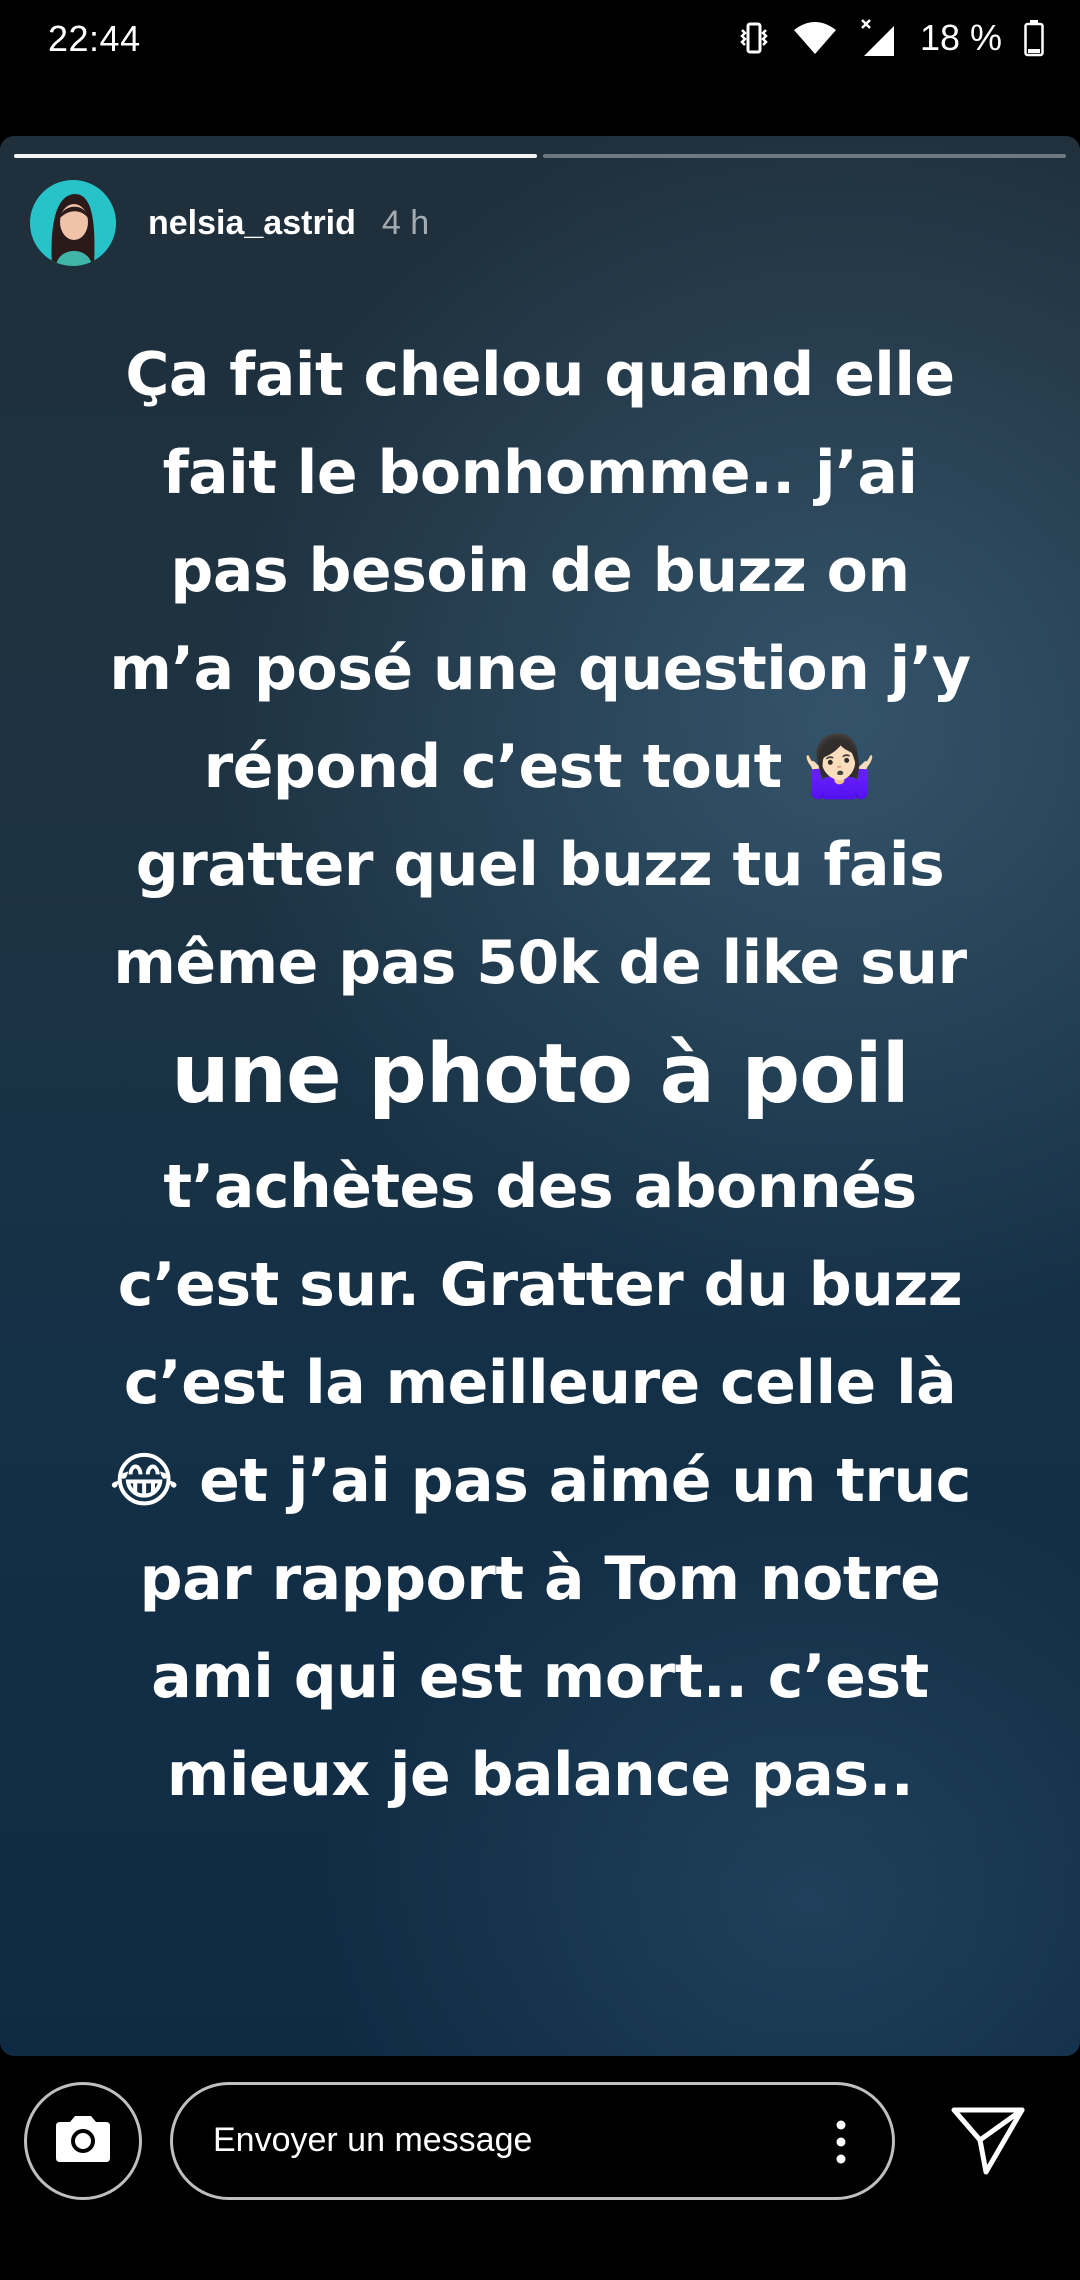 The image size is (1080, 2280). I want to click on status-icons: 18 %, so click(891, 38).